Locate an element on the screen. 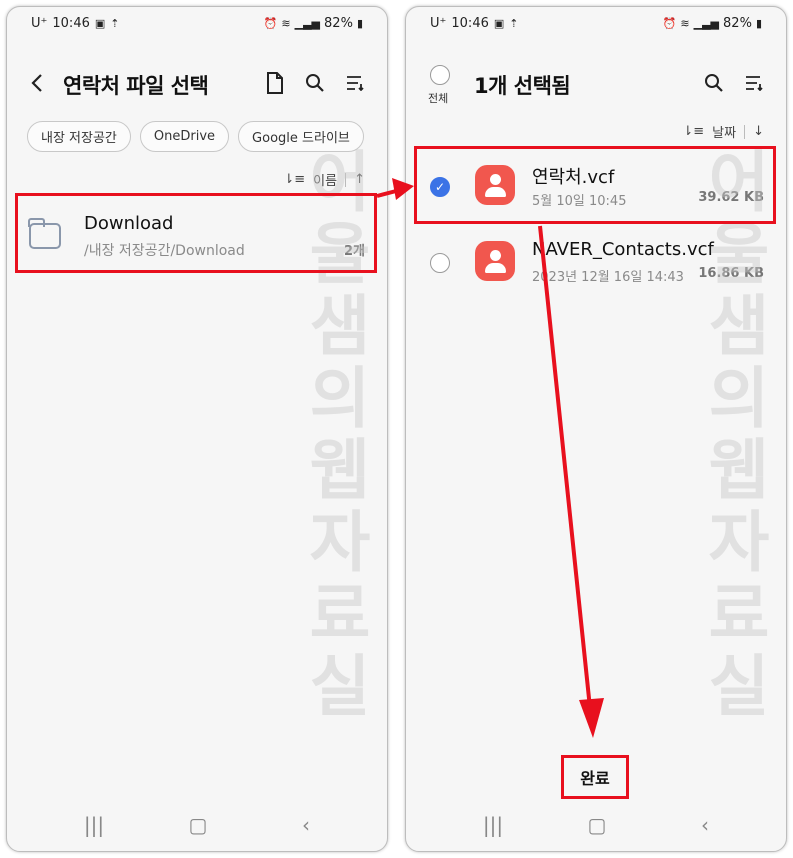 The height and width of the screenshot is (858, 793). select-all-label: 전체 is located at coordinates (438, 98).